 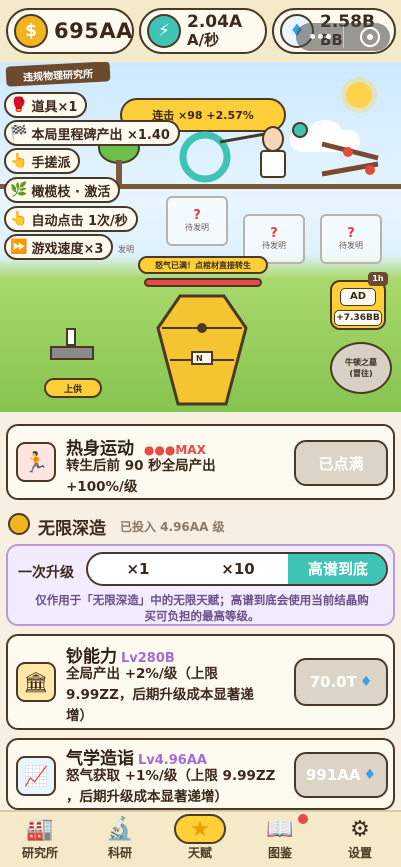 What do you see at coordinates (303, 819) in the screenshot?
I see `notification-dot` at bounding box center [303, 819].